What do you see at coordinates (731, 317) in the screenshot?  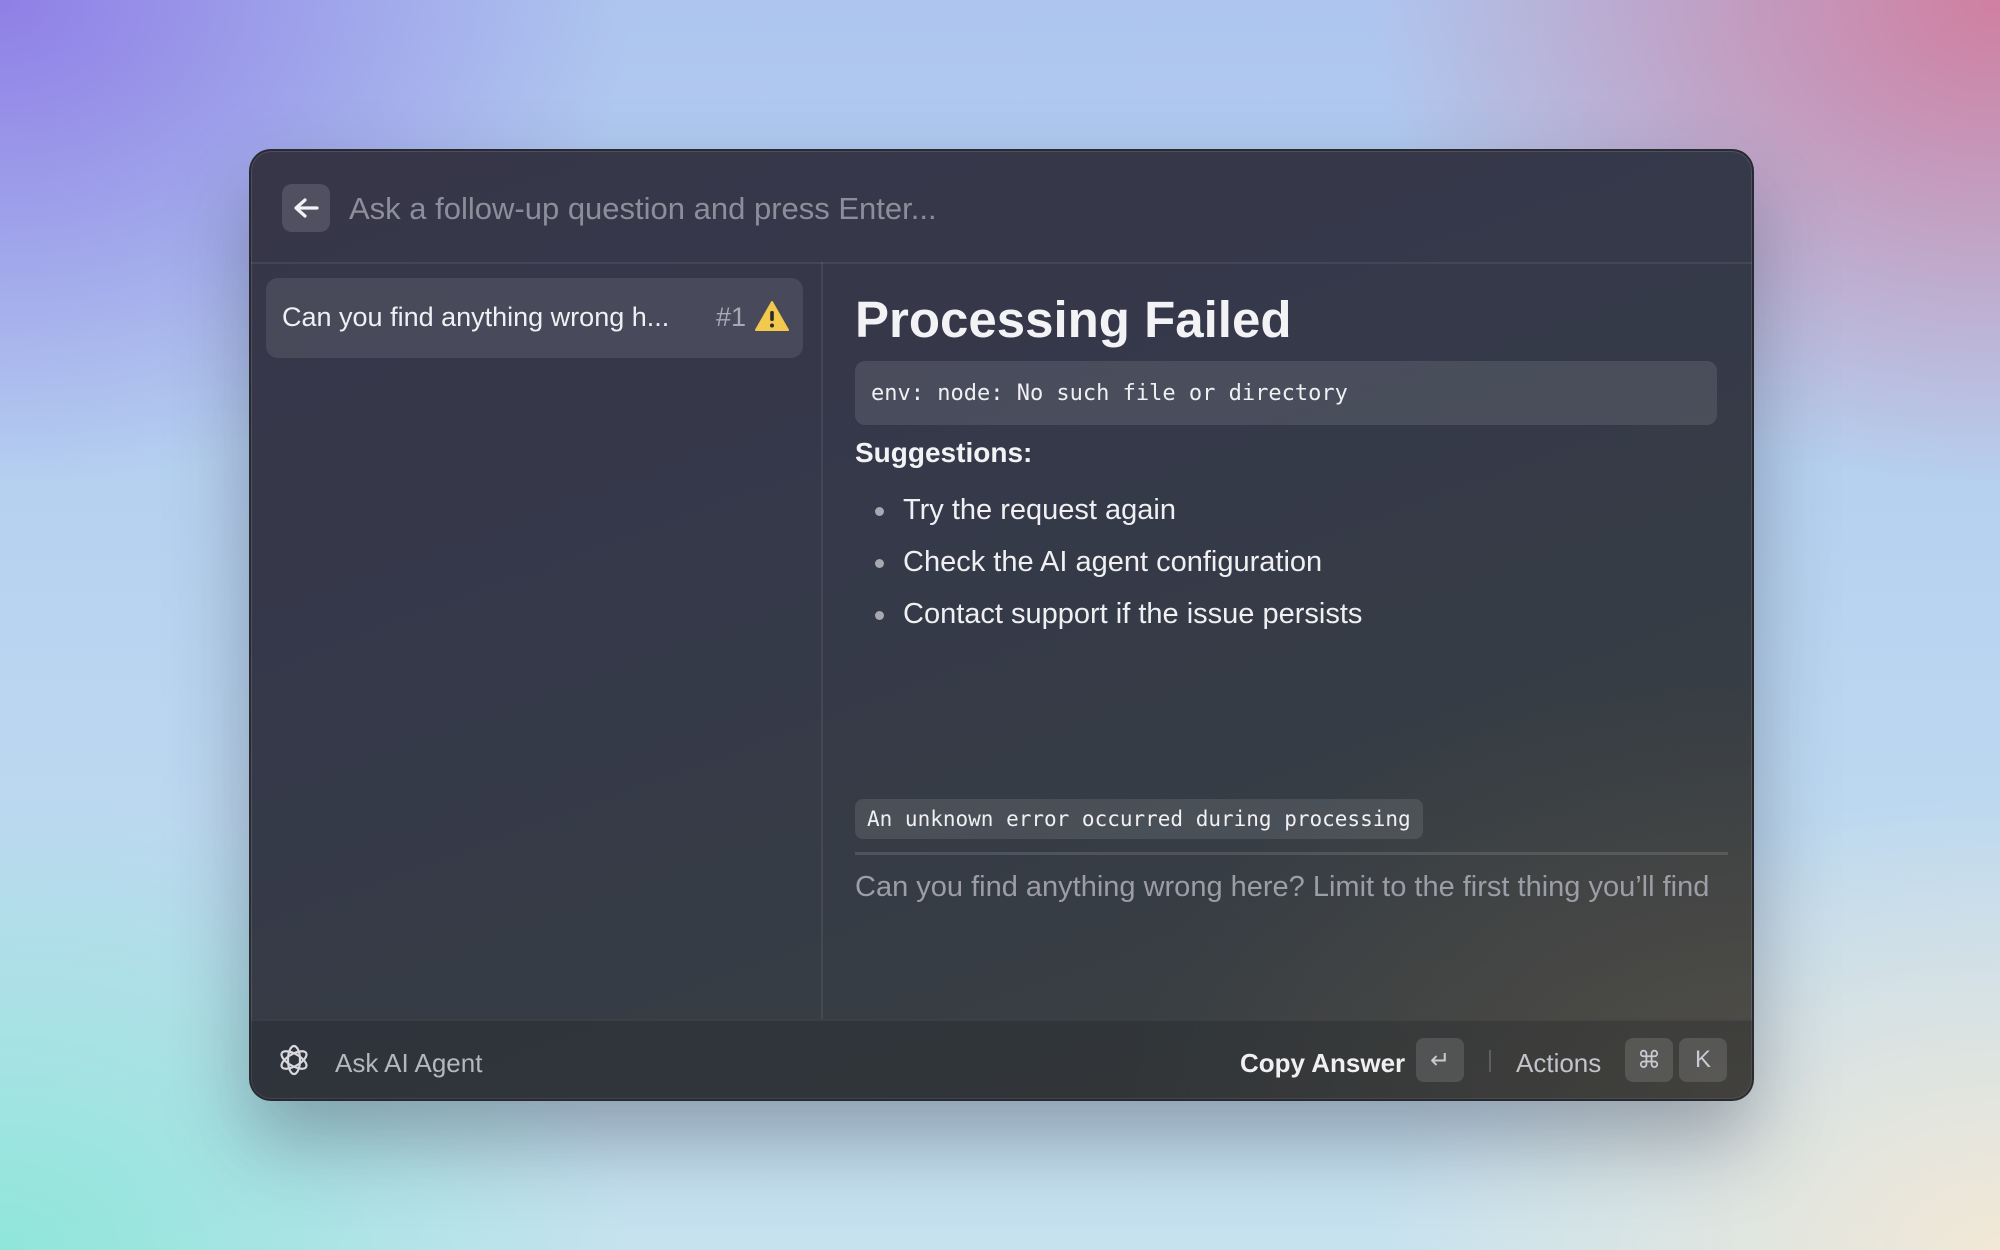 I see `history-item-number: #1` at bounding box center [731, 317].